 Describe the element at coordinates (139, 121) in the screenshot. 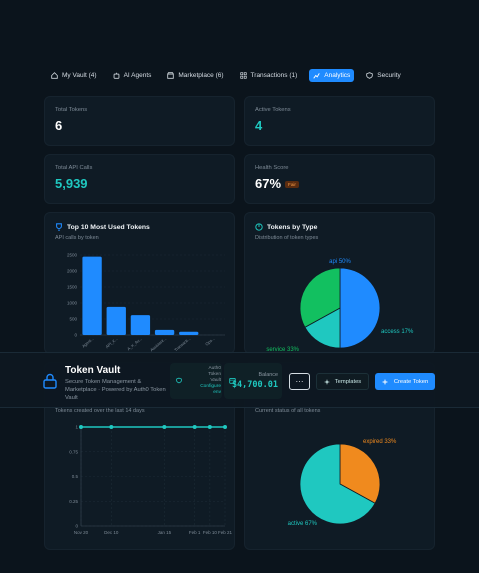

I see `stat-card-total-tokens: Total Tokens 6` at that location.